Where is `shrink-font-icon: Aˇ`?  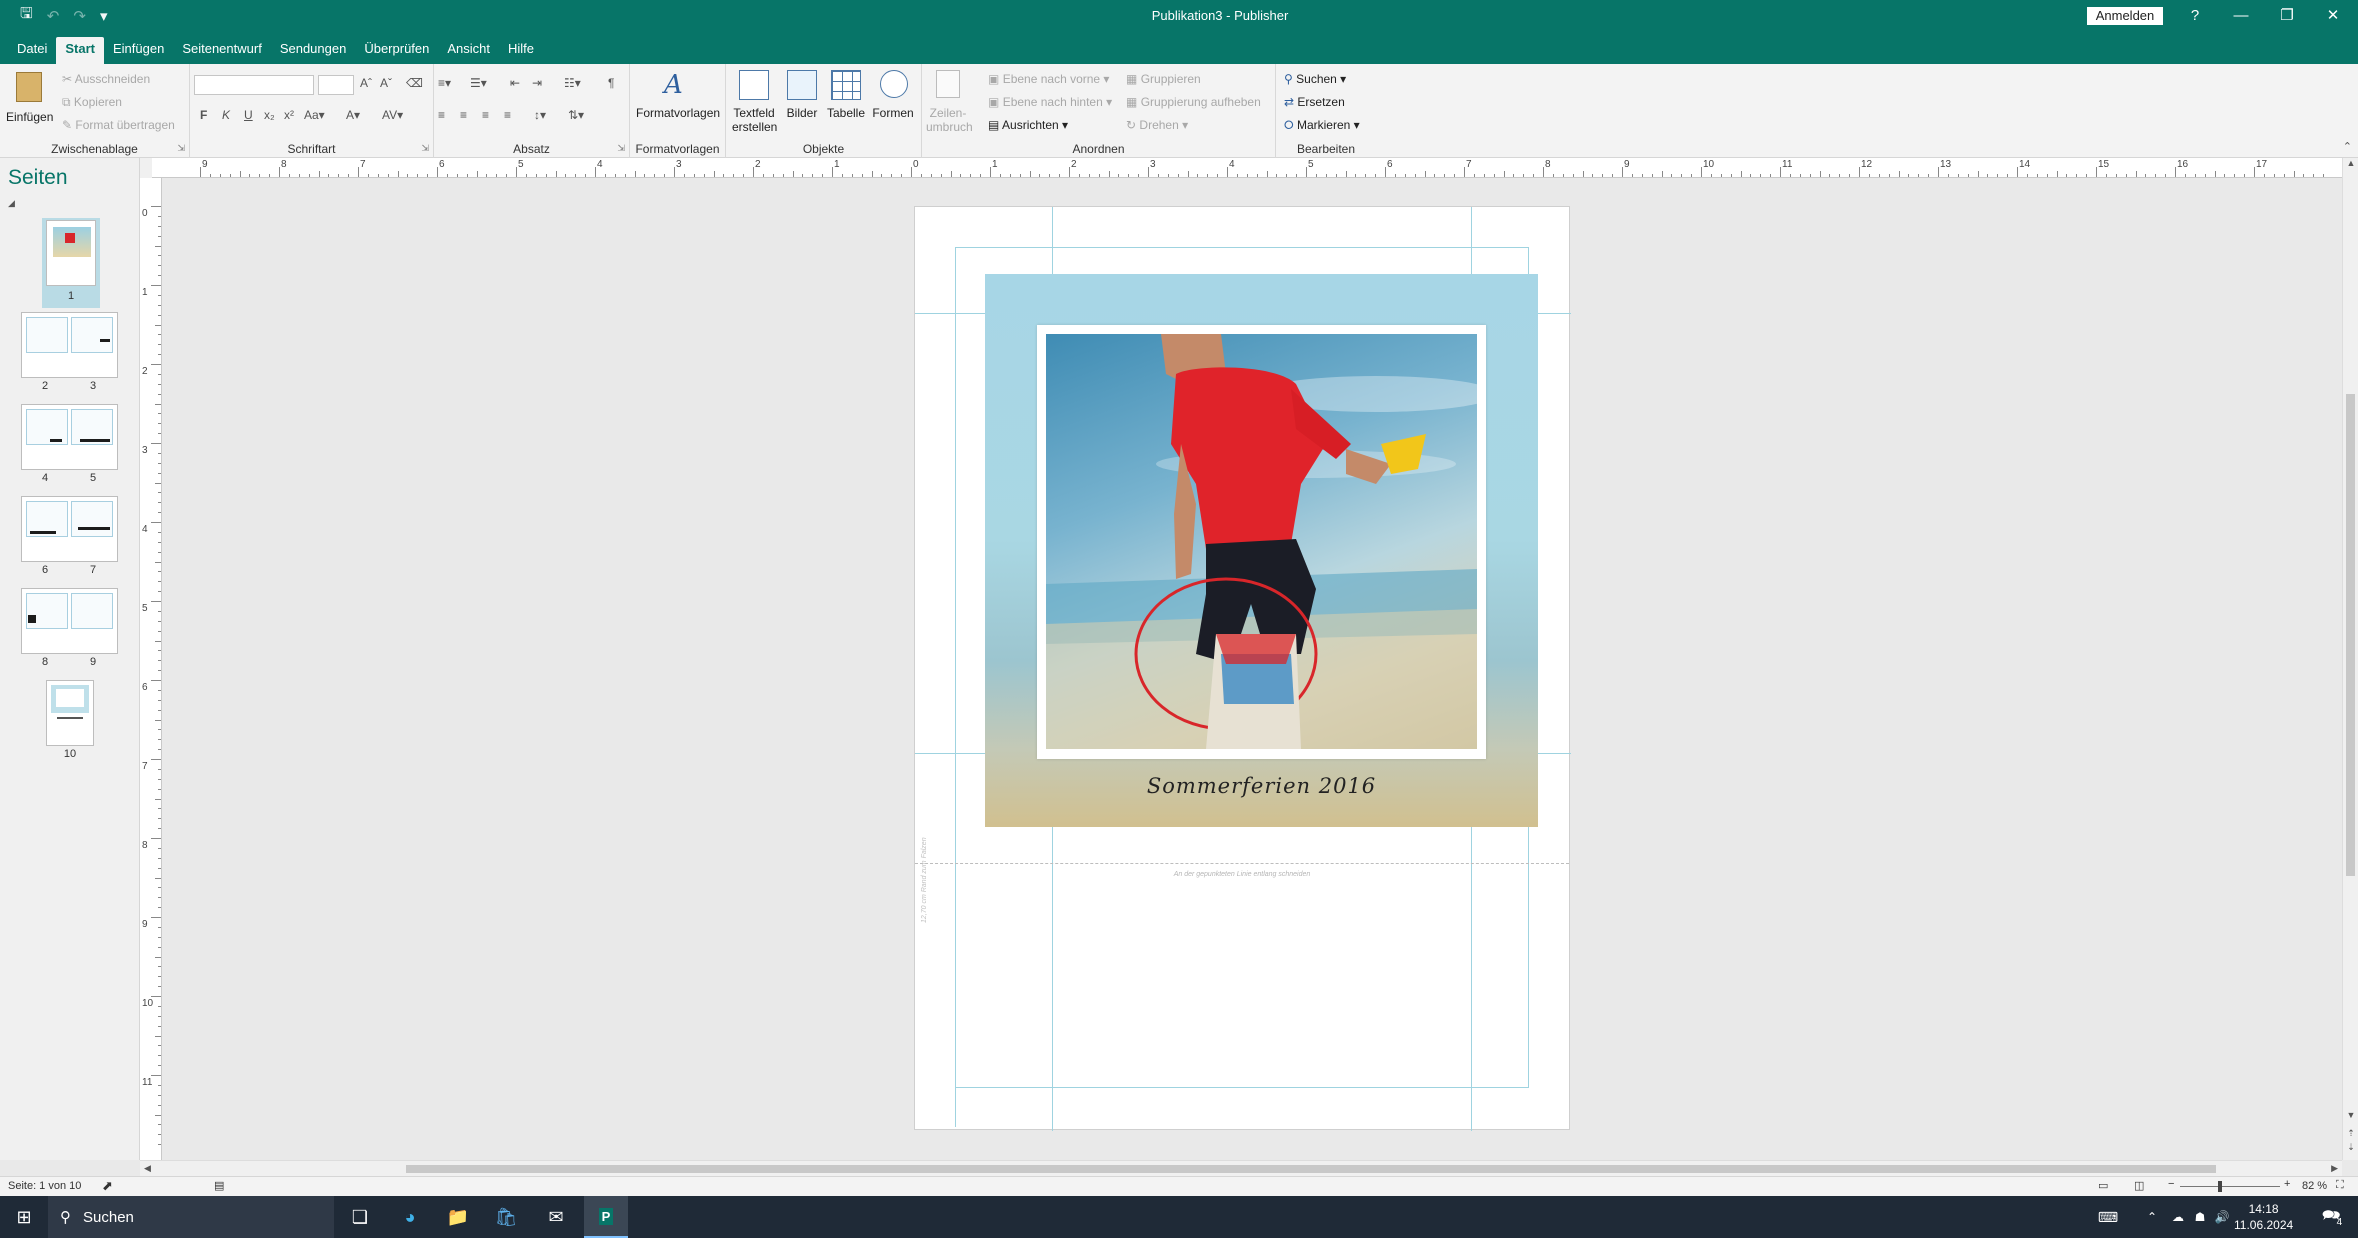 shrink-font-icon: Aˇ is located at coordinates (386, 83).